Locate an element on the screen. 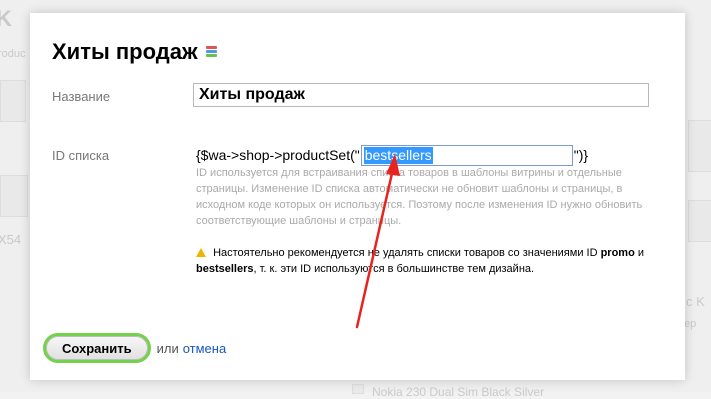  cancel-link: отмена is located at coordinates (204, 348).